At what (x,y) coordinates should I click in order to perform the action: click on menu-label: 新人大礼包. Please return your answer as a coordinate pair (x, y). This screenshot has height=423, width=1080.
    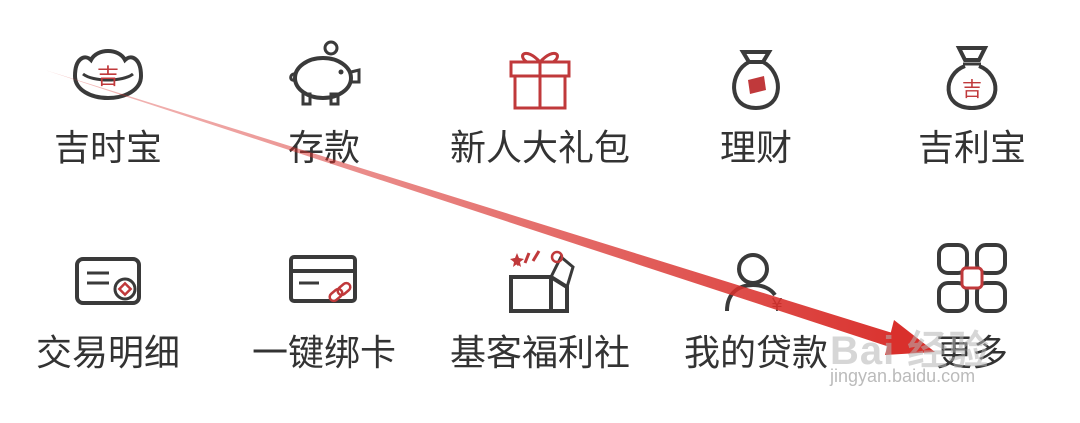
    Looking at the image, I should click on (539, 148).